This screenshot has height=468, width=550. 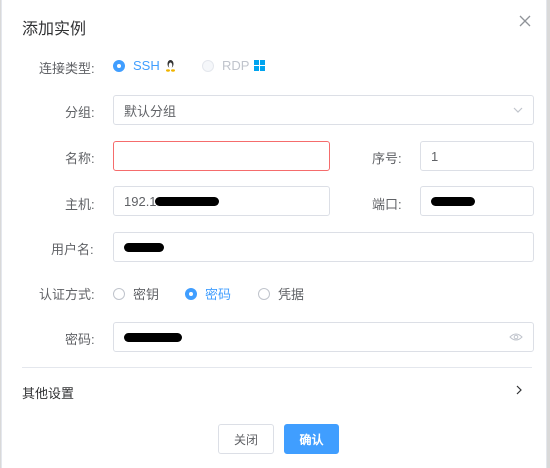 What do you see at coordinates (67, 68) in the screenshot?
I see `conn-type-label: 连接类型:` at bounding box center [67, 68].